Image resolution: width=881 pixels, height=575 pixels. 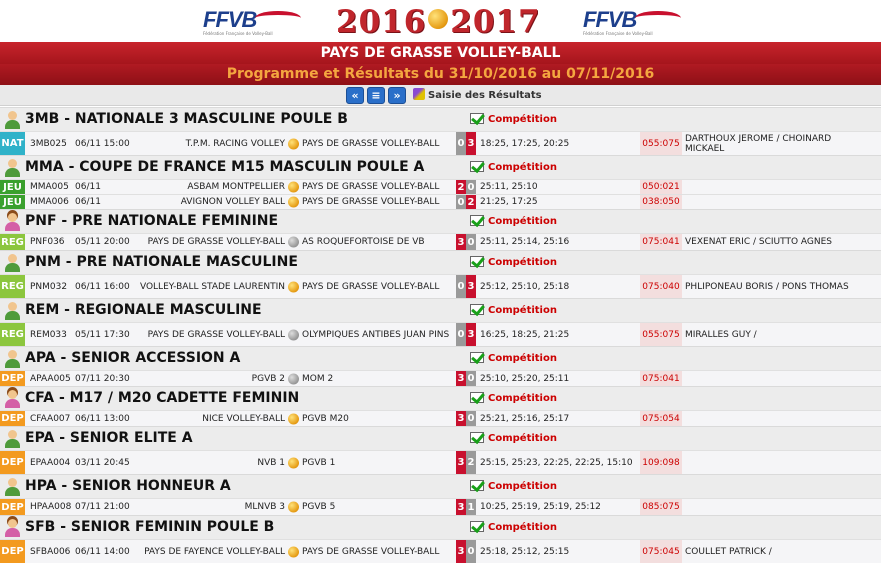 I want to click on section-header: HPA - SENIOR HONNEUR A Compétition, so click(x=440, y=486).